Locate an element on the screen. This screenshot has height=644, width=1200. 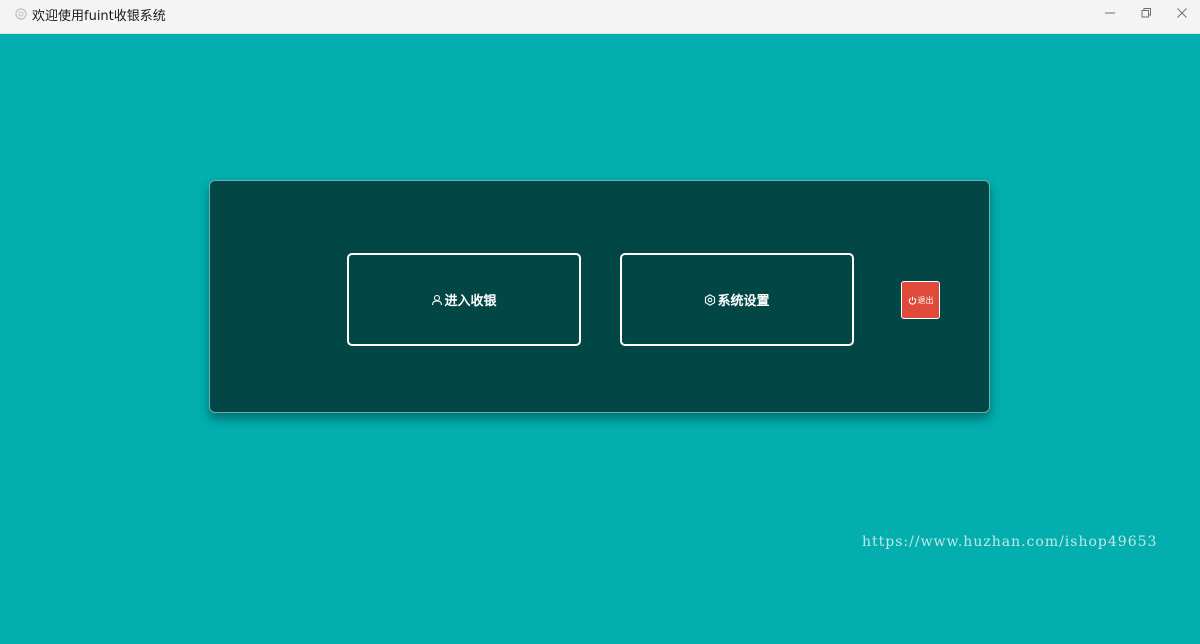
enter-cashier-label: 进入收银 is located at coordinates (470, 301).